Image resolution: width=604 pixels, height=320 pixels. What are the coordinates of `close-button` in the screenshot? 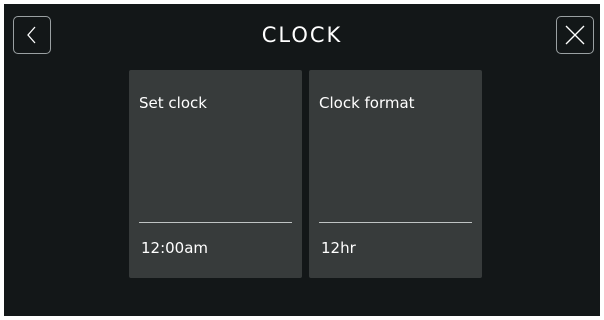 It's located at (575, 35).